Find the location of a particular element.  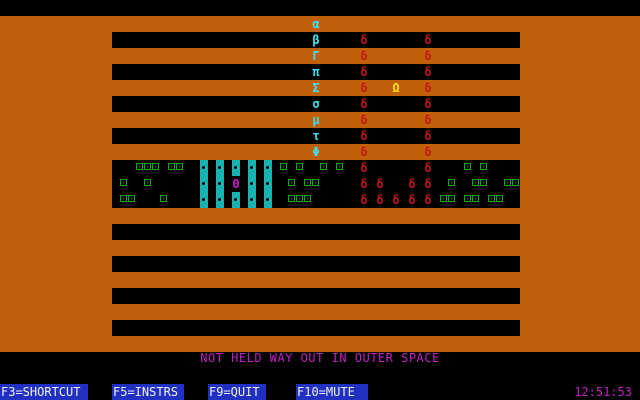

f10-mute-key: F10=MUTE is located at coordinates (332, 392).